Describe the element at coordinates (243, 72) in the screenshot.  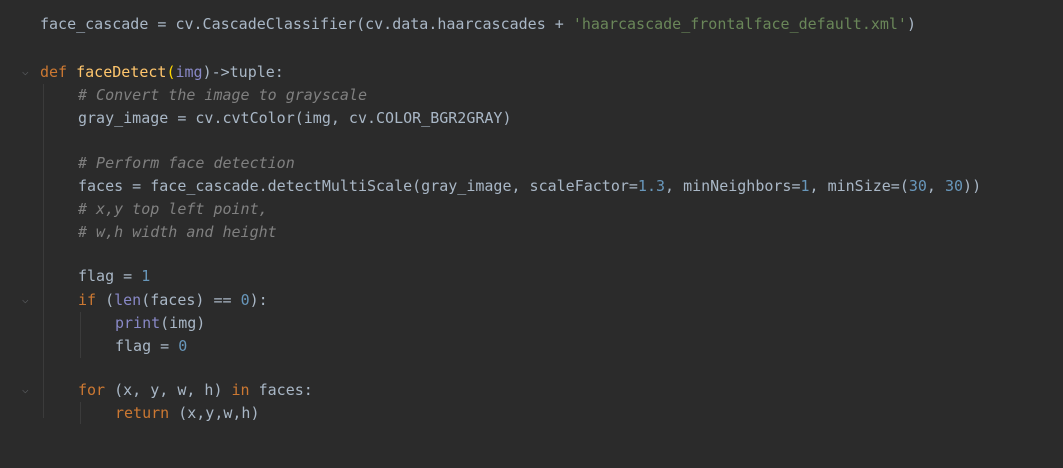
I see `code-token: )->tuple:` at that location.